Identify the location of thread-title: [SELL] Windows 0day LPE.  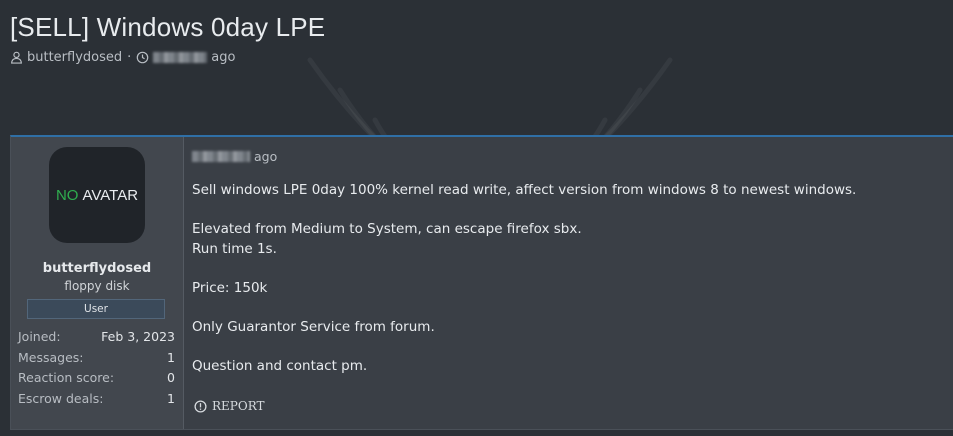
(168, 27).